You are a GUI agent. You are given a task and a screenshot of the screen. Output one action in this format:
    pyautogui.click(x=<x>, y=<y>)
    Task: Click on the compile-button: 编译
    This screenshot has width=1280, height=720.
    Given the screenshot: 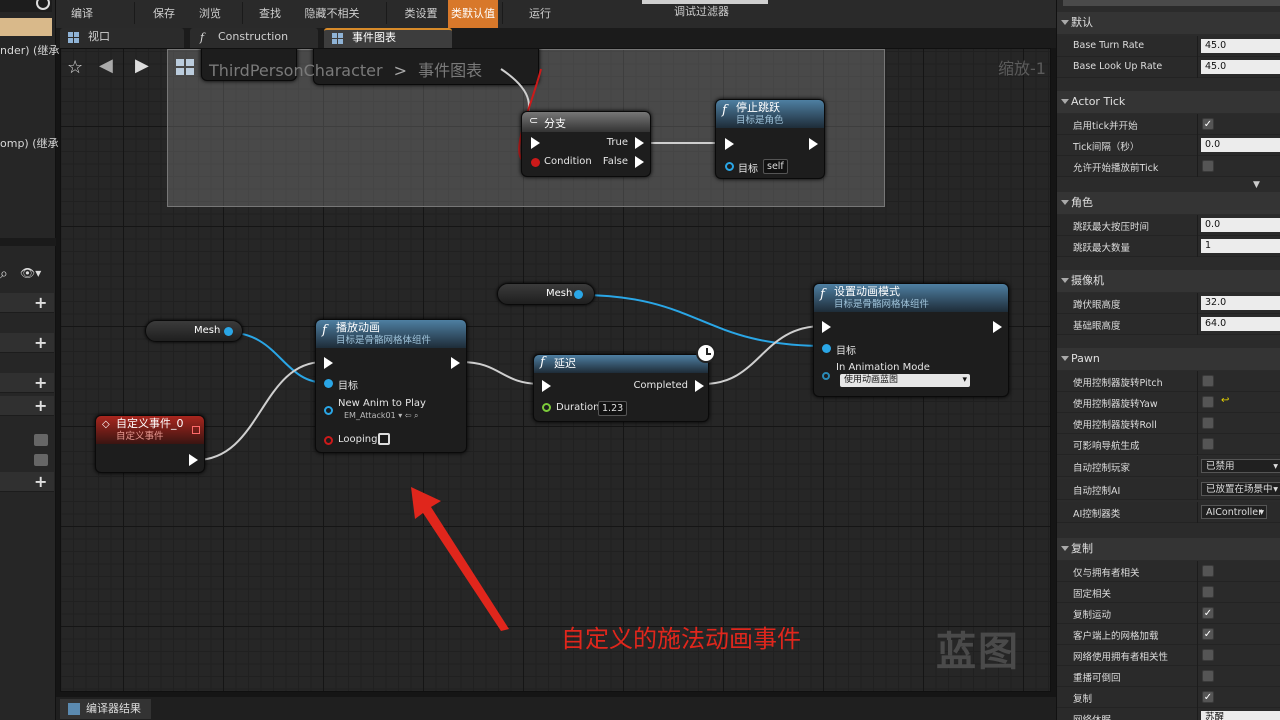 What is the action you would take?
    pyautogui.click(x=82, y=14)
    